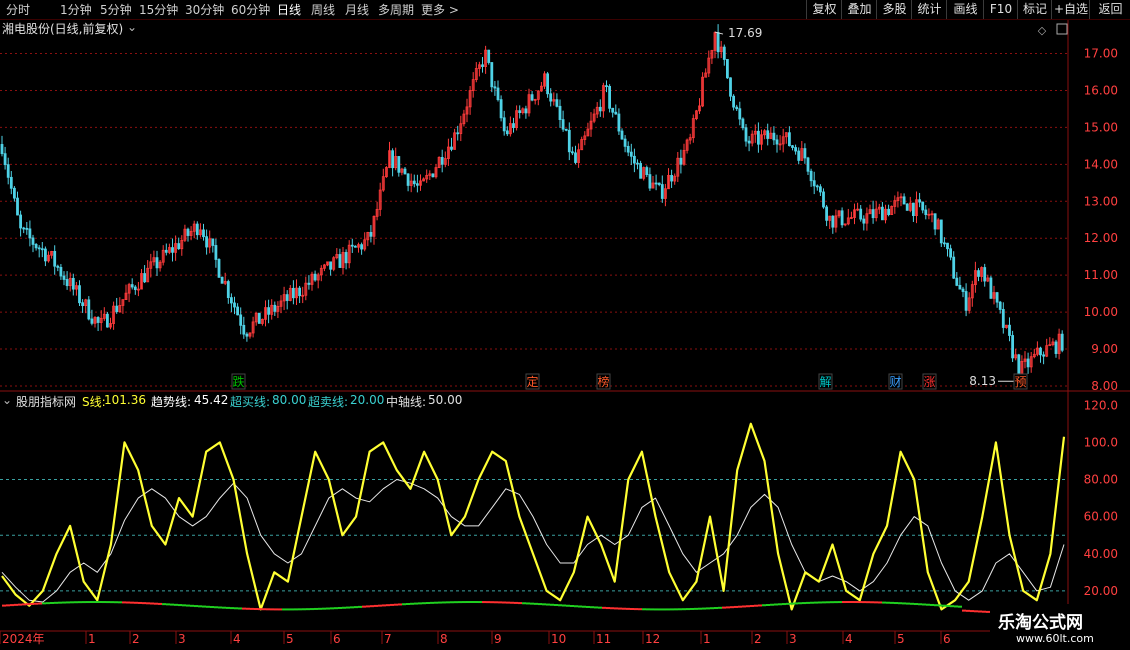  Describe the element at coordinates (824, 9) in the screenshot. I see `toolbar-button-0: 复权` at that location.